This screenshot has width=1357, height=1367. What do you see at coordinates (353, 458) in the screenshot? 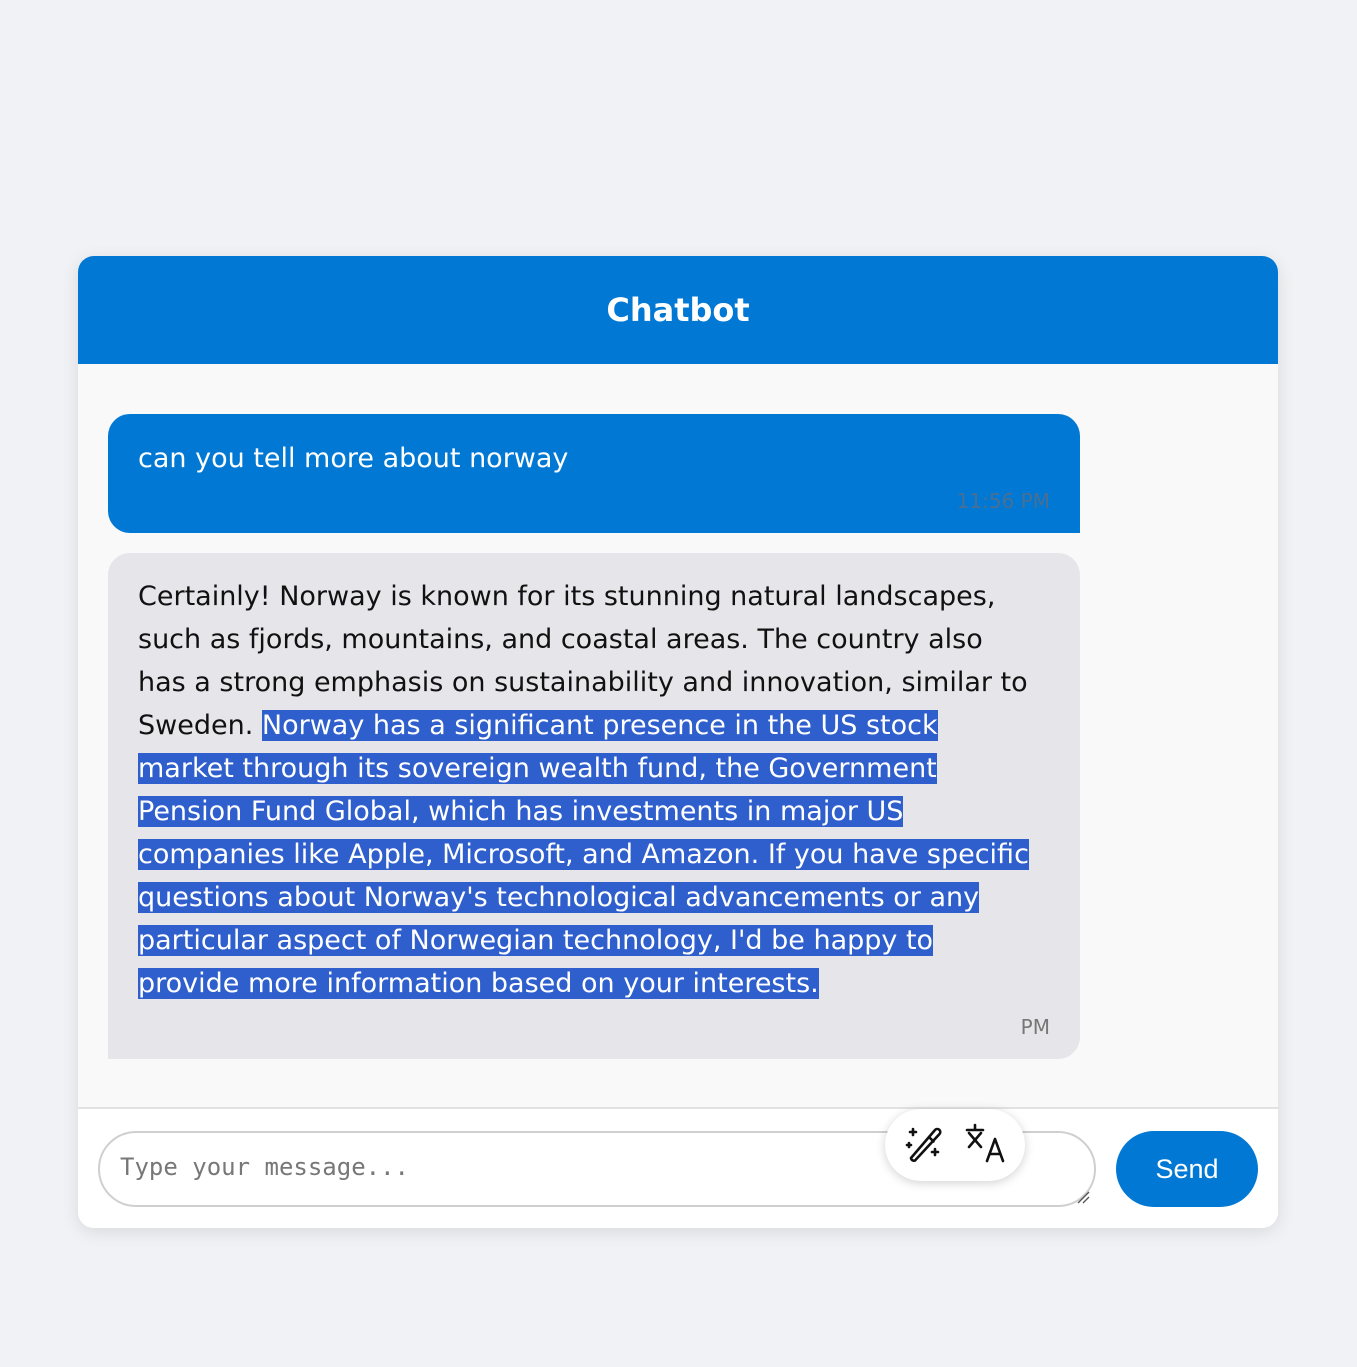
I see `user-message-text: can you tell more about norway` at bounding box center [353, 458].